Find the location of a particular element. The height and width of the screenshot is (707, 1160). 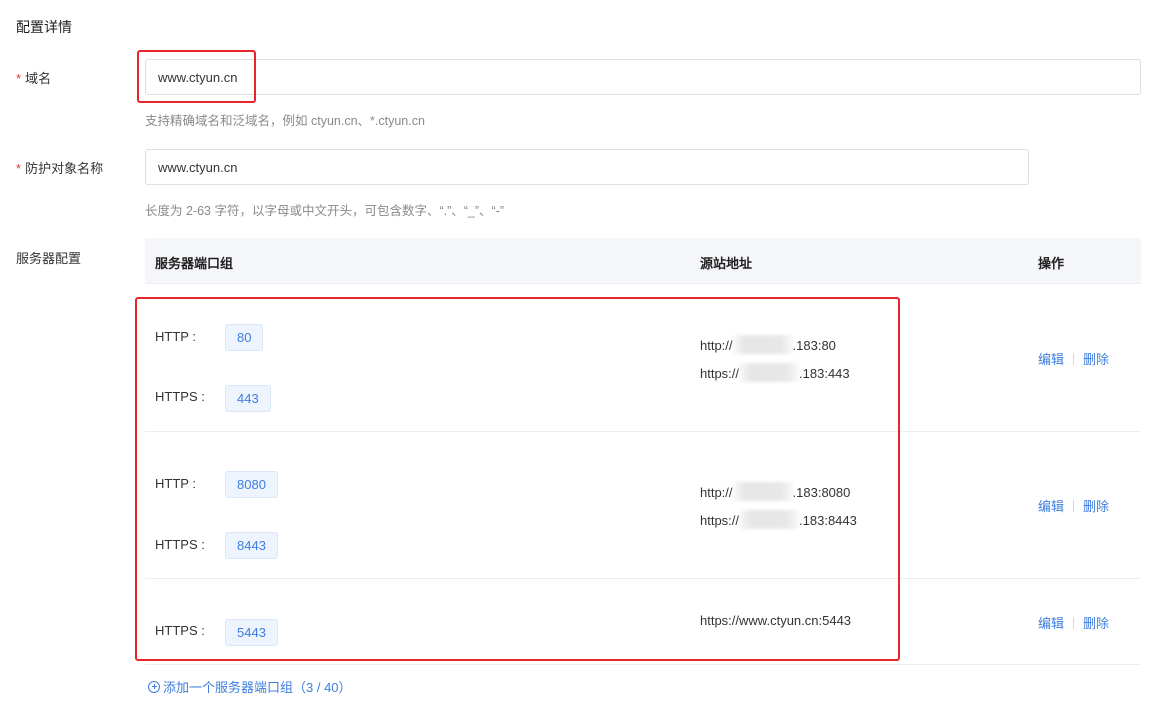

column-header-actions: 操作 is located at coordinates (1051, 263).